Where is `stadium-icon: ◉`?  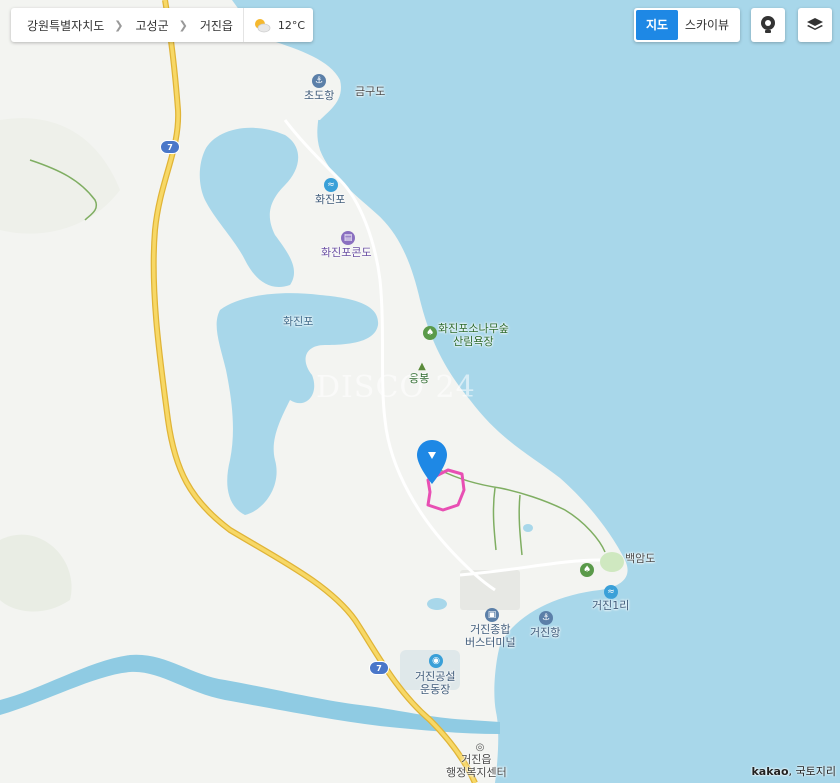 stadium-icon: ◉ is located at coordinates (436, 661).